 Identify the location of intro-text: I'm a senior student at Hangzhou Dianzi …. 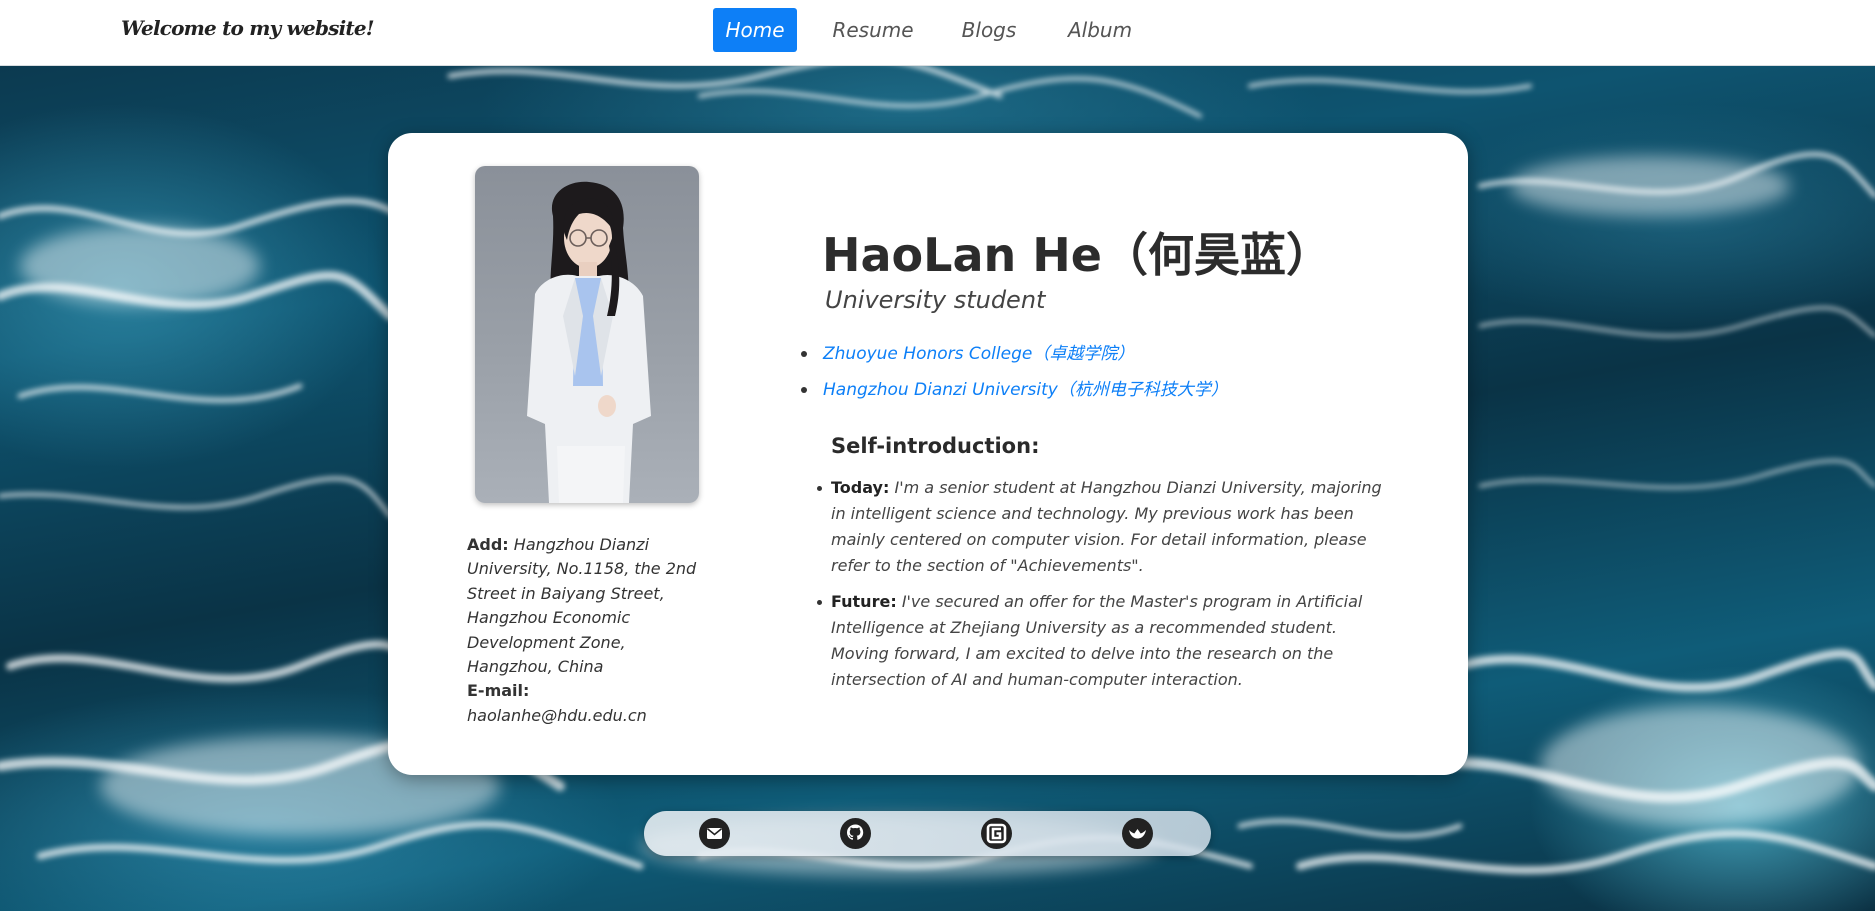
(1106, 526).